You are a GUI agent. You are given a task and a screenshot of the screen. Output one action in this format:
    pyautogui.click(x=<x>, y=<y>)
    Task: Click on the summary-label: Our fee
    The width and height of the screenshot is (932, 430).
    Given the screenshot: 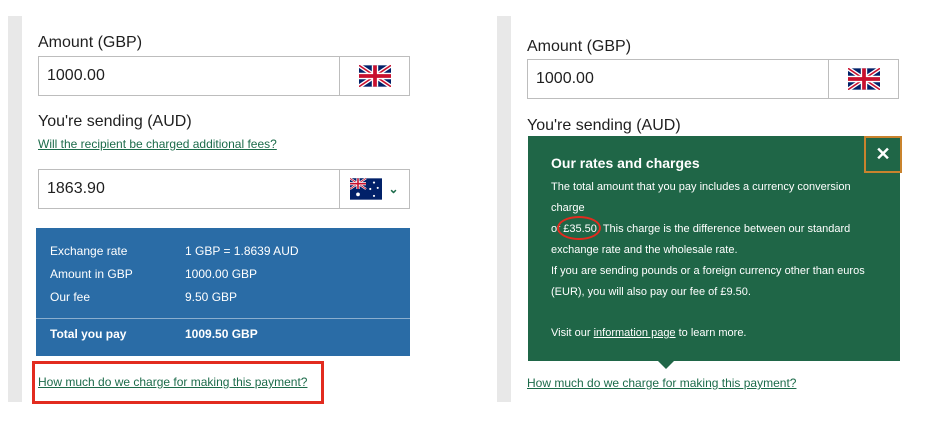 What is the action you would take?
    pyautogui.click(x=70, y=297)
    